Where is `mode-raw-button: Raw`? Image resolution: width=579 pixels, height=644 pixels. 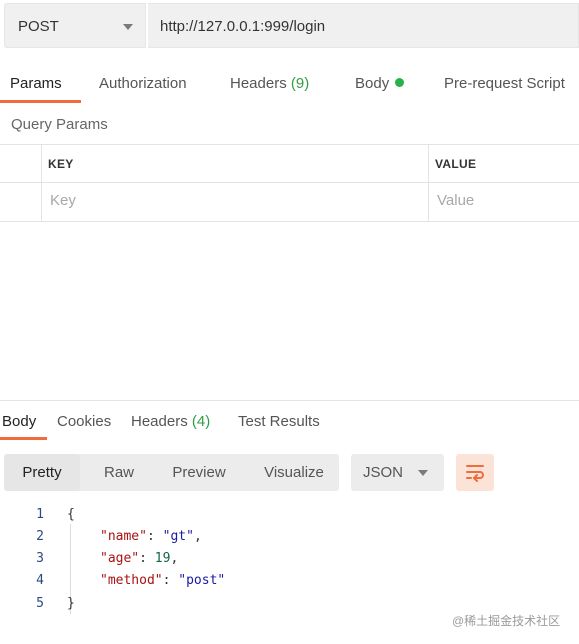
mode-raw-button: Raw is located at coordinates (119, 472).